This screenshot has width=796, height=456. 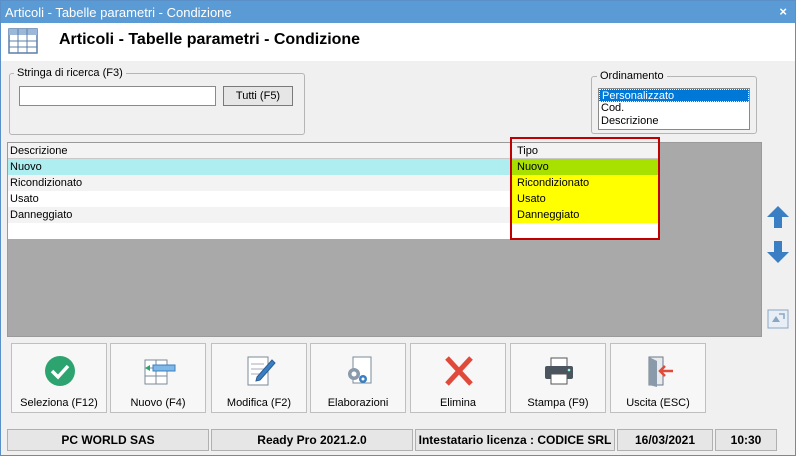 What do you see at coordinates (558, 403) in the screenshot?
I see `print-button-label: Stampa (F9)` at bounding box center [558, 403].